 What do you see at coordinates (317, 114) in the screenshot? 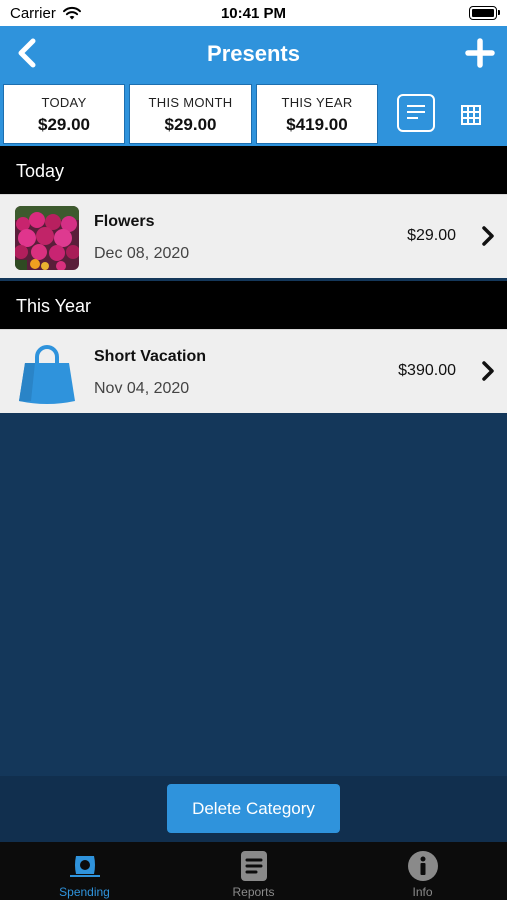
I see `summary-card-this-year: THIS YEAR $419.00` at bounding box center [317, 114].